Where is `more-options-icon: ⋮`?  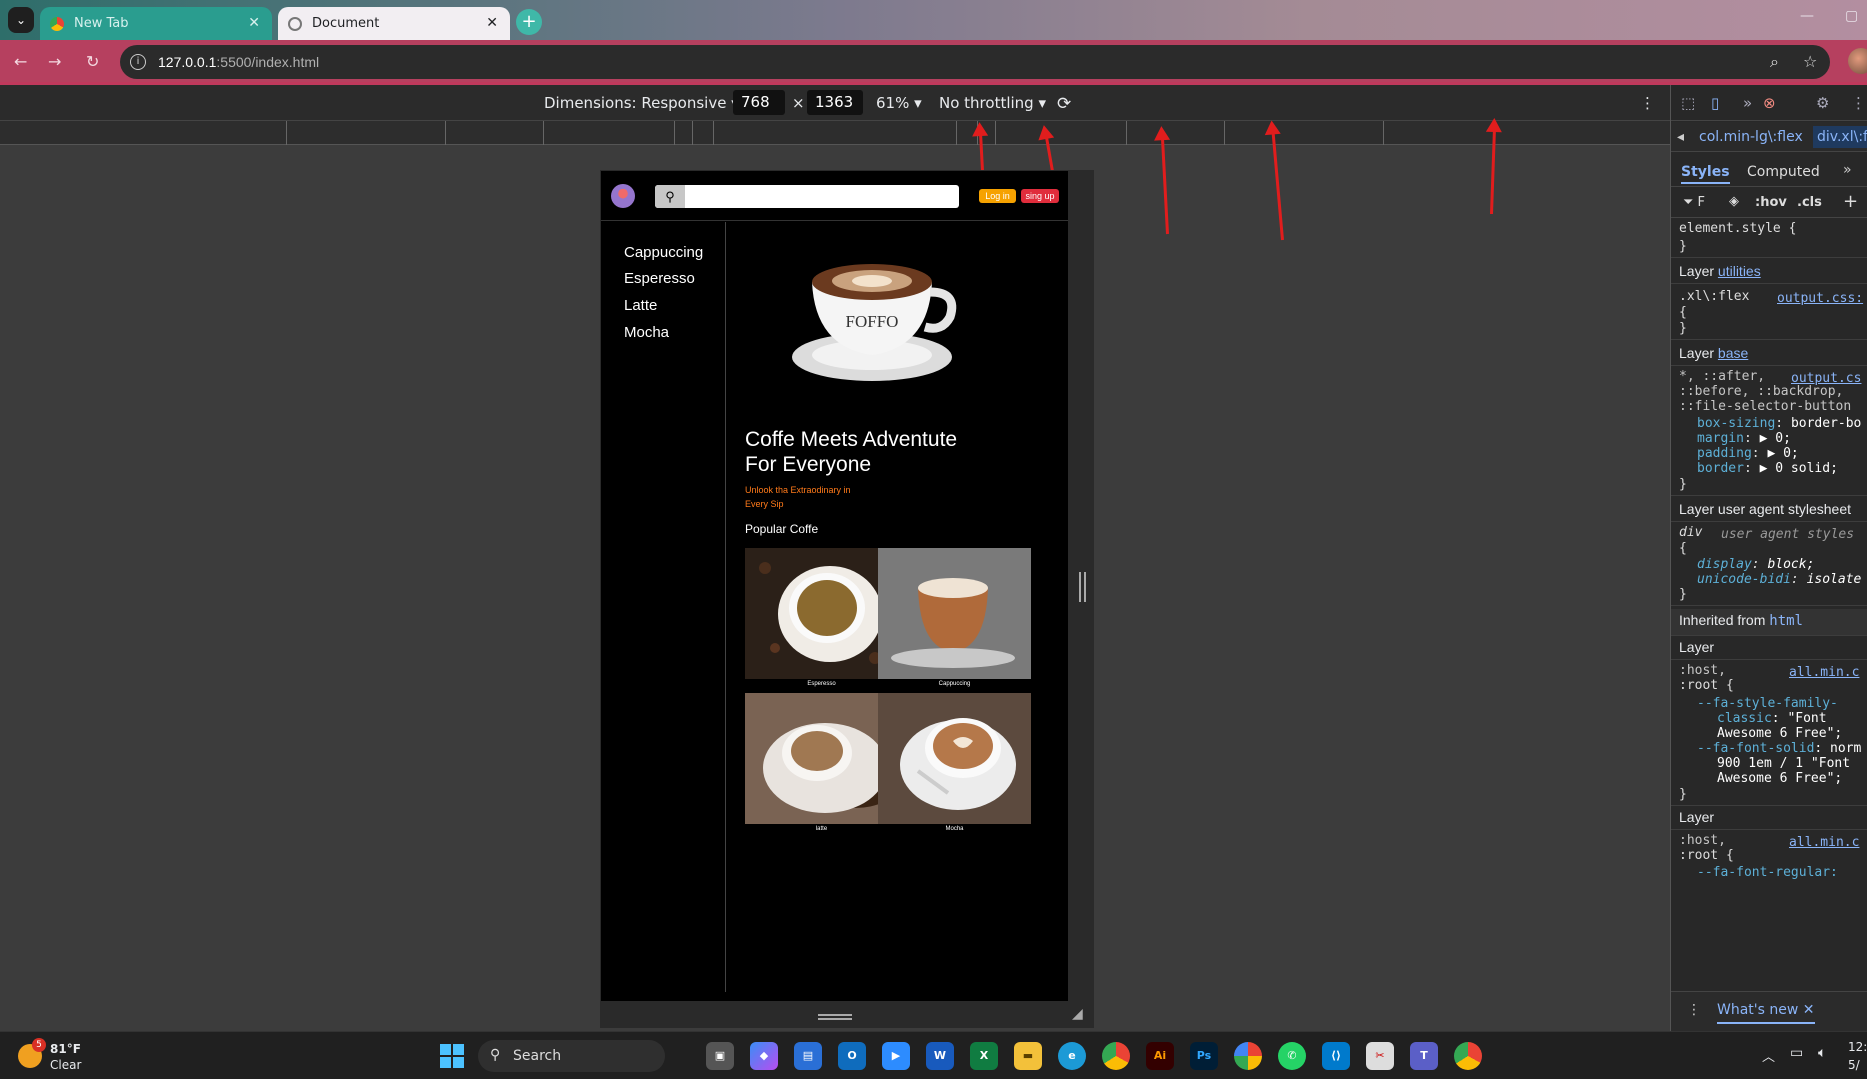
more-options-icon: ⋮ is located at coordinates (1647, 103).